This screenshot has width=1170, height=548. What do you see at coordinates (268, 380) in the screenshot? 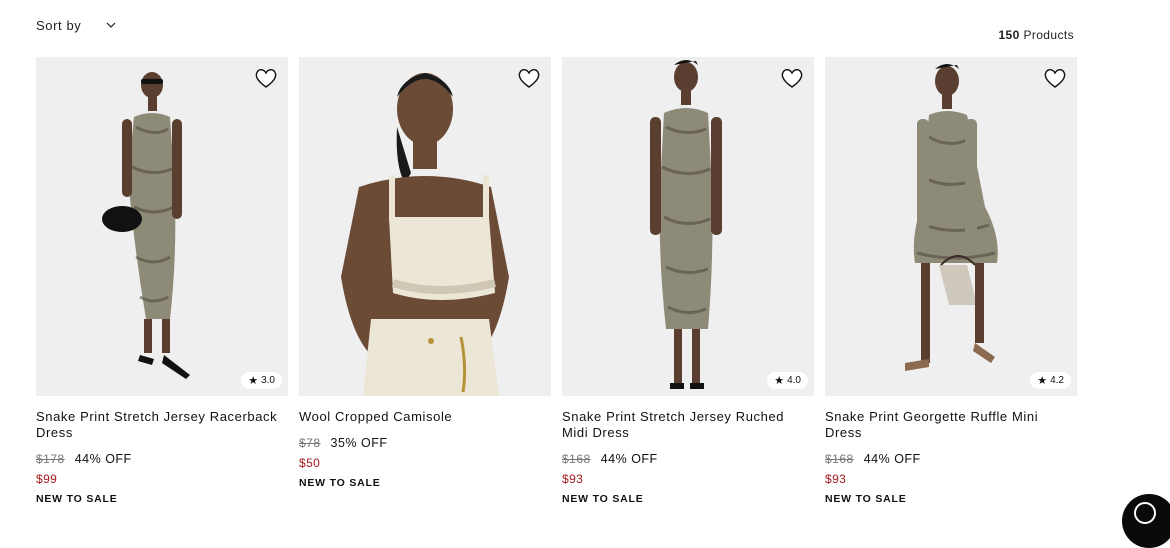
I see `rating-value: 3.0` at bounding box center [268, 380].